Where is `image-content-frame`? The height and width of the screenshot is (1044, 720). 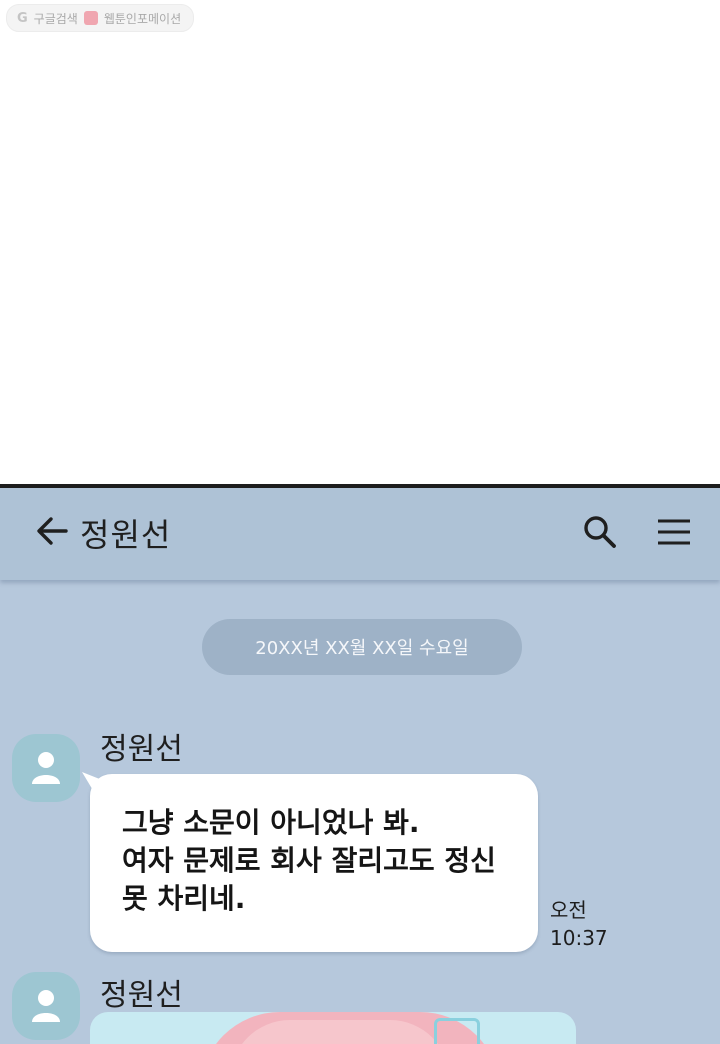 image-content-frame is located at coordinates (457, 1031).